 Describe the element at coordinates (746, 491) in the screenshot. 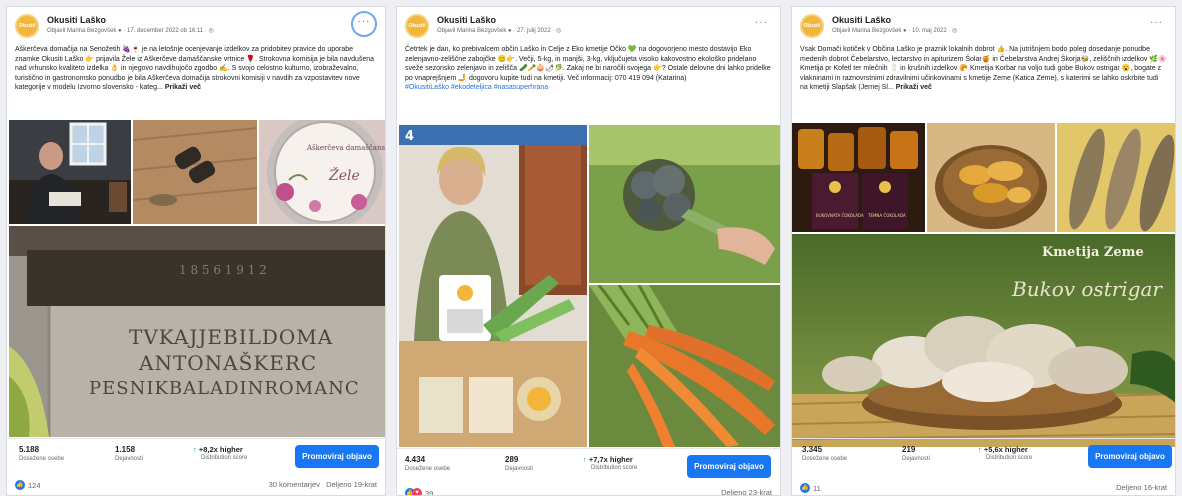

I see `shares-count: Deljeno 23-krat` at that location.